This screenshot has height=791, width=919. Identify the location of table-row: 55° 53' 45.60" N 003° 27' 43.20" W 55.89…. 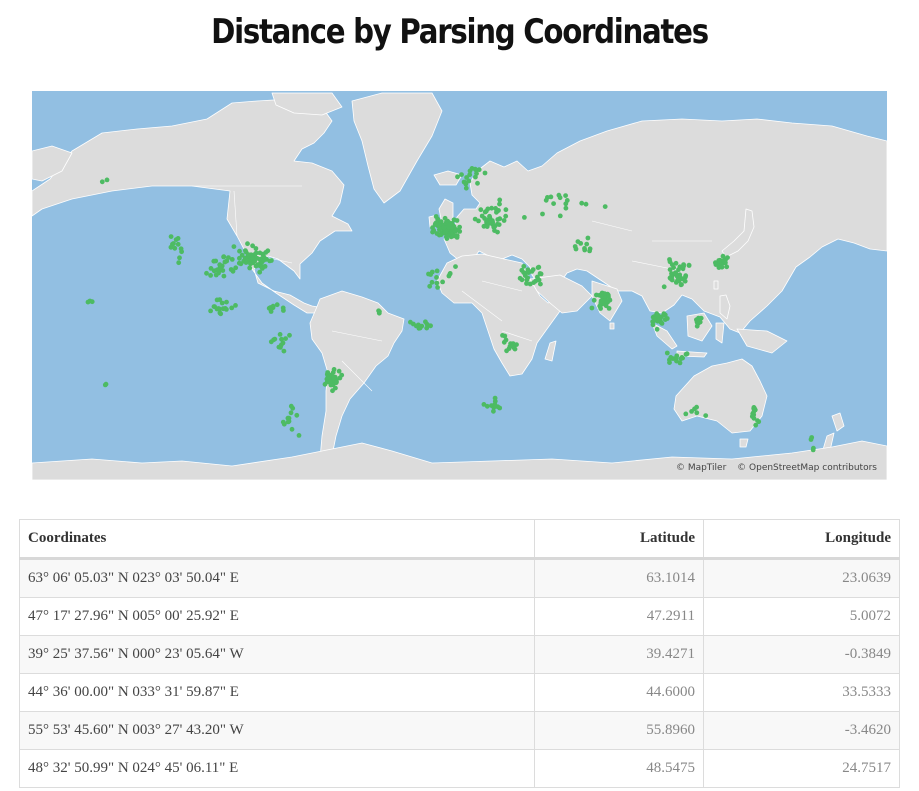
(459, 730).